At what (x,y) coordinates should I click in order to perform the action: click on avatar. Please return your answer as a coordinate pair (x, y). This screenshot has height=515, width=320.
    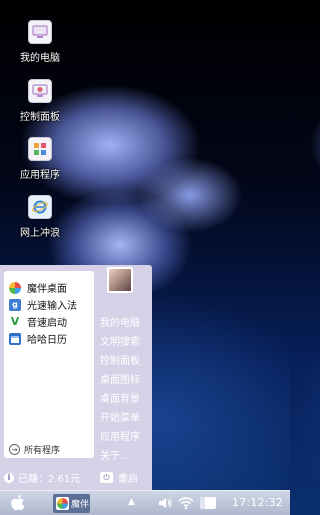
    Looking at the image, I should click on (120, 280).